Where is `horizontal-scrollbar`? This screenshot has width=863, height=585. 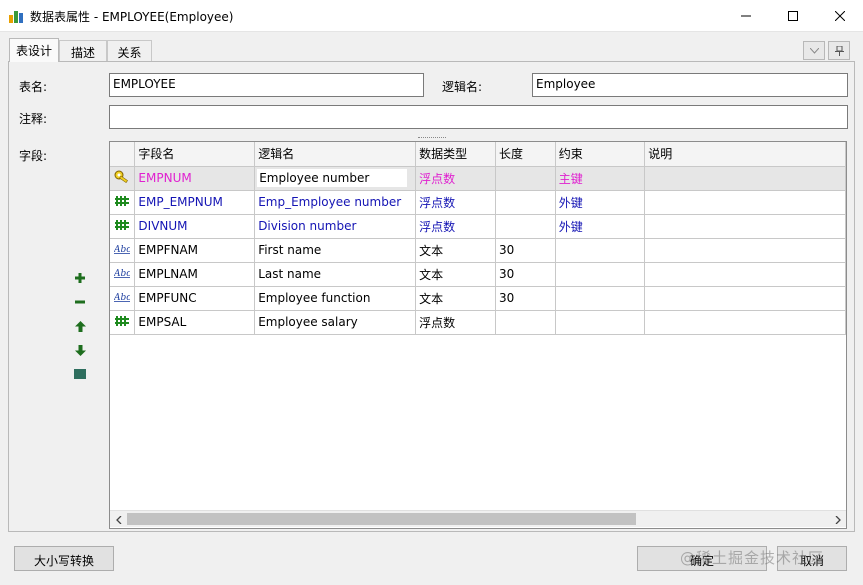 horizontal-scrollbar is located at coordinates (478, 518).